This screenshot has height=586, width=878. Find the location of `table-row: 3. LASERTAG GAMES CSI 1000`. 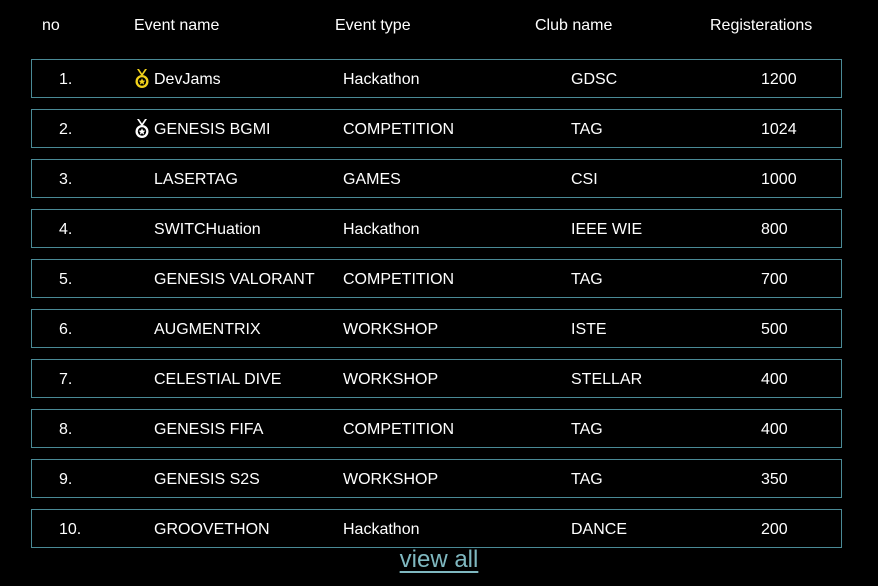

table-row: 3. LASERTAG GAMES CSI 1000 is located at coordinates (436, 178).